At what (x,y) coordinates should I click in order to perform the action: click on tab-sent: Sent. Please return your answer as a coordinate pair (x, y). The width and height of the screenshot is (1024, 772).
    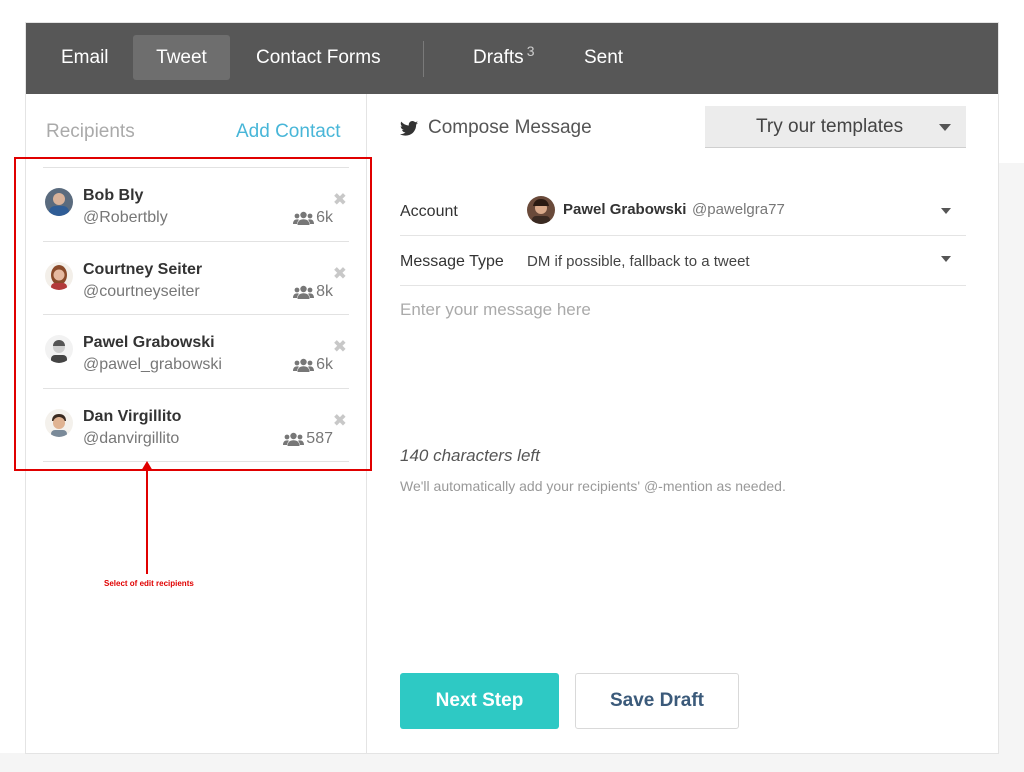
    Looking at the image, I should click on (603, 57).